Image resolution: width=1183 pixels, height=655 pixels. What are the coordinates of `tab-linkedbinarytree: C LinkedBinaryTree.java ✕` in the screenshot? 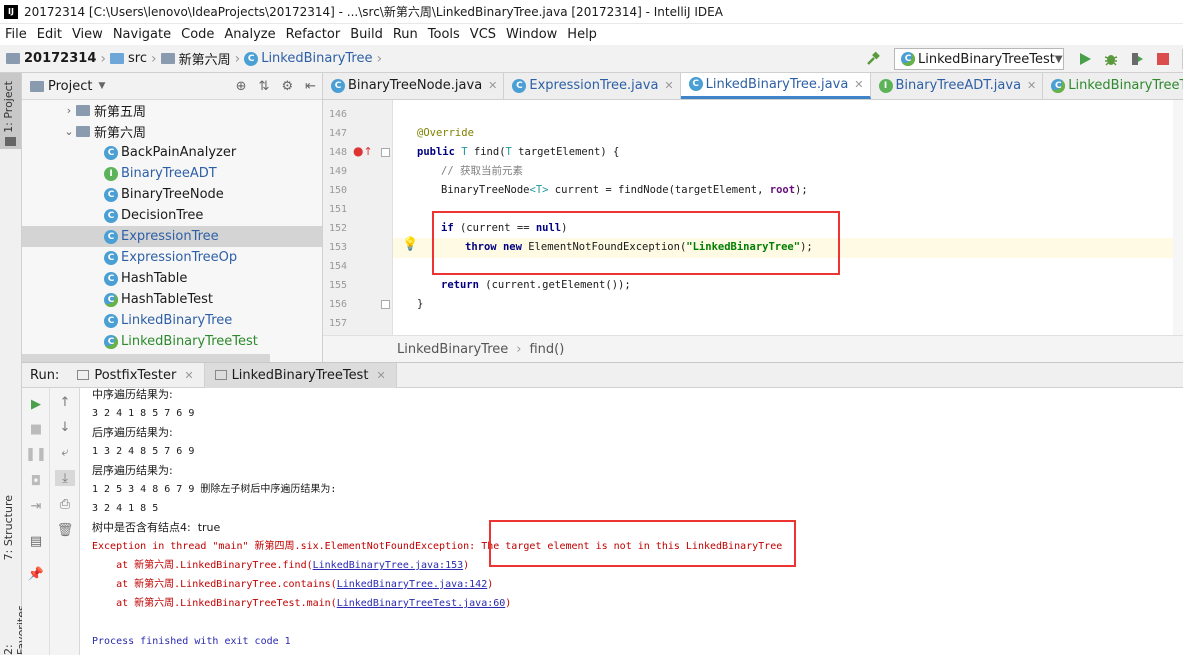 It's located at (775, 86).